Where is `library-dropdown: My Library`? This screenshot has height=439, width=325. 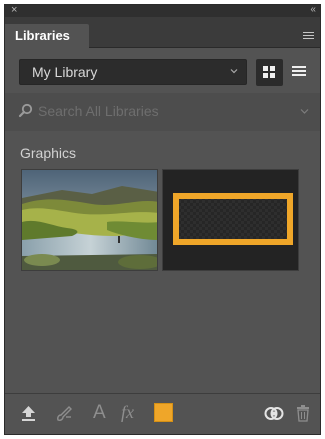
library-dropdown: My Library is located at coordinates (133, 72).